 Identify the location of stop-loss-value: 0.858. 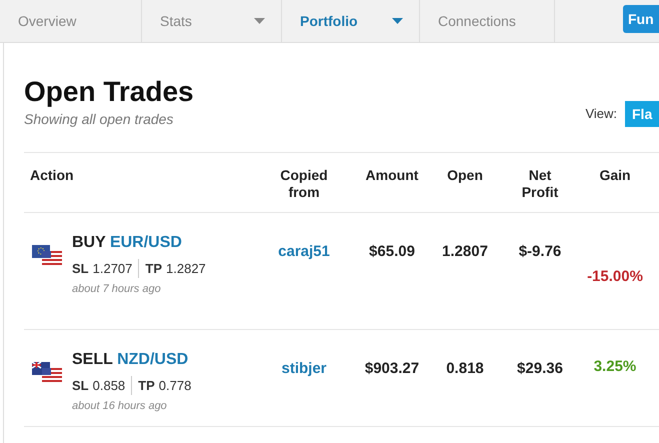
(109, 385).